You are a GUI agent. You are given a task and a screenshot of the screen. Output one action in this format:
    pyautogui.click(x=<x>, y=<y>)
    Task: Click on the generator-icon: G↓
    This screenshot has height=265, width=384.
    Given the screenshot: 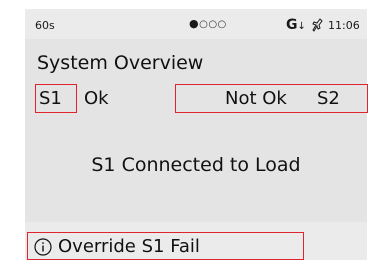 What is the action you would take?
    pyautogui.click(x=296, y=25)
    